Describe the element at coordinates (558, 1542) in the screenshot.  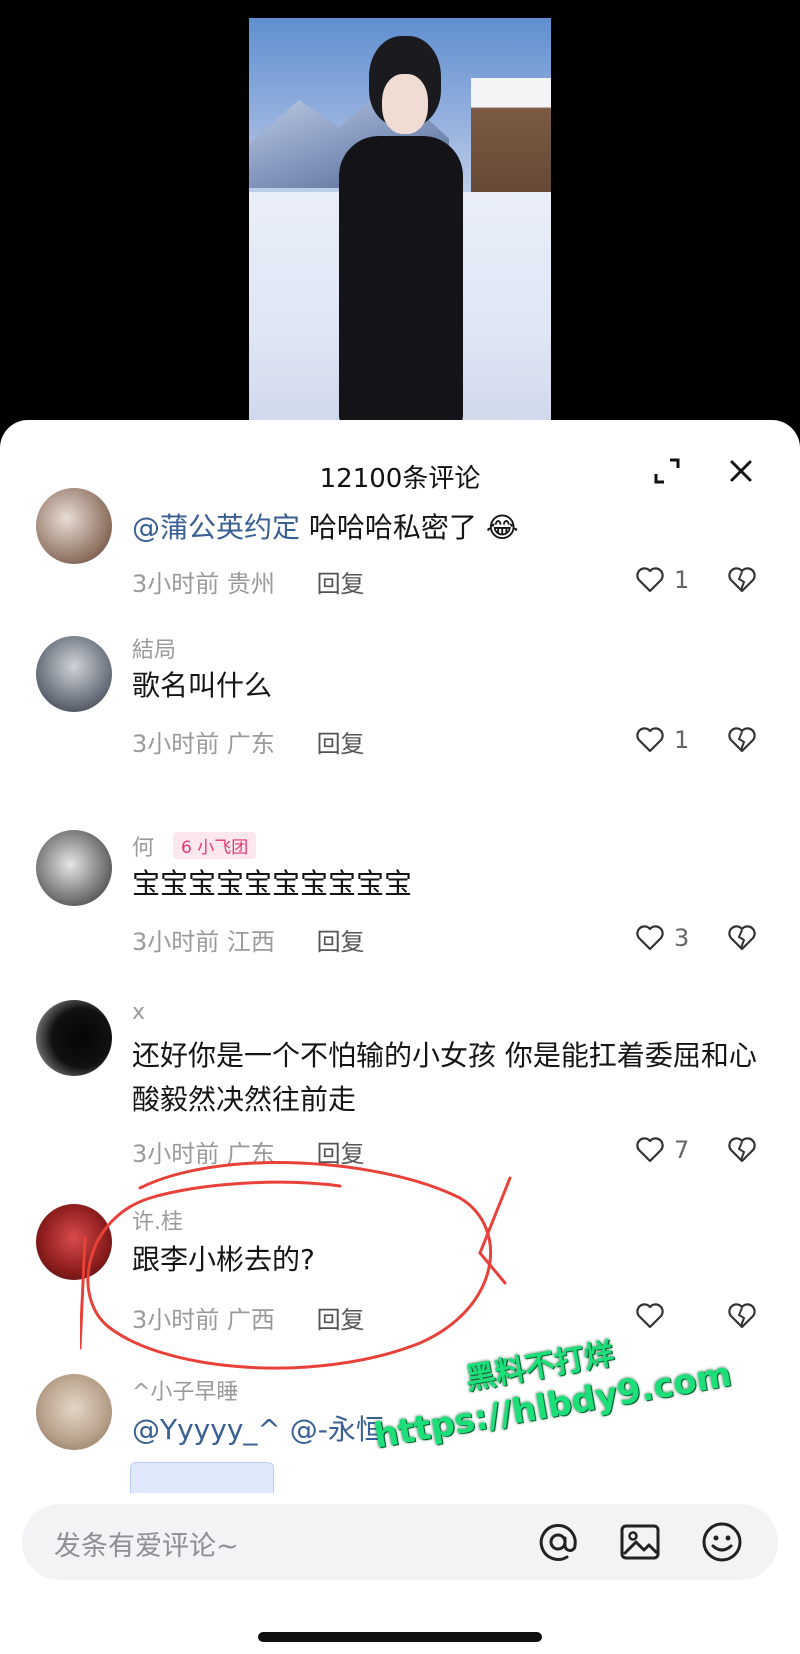
I see `at-mention-icon` at that location.